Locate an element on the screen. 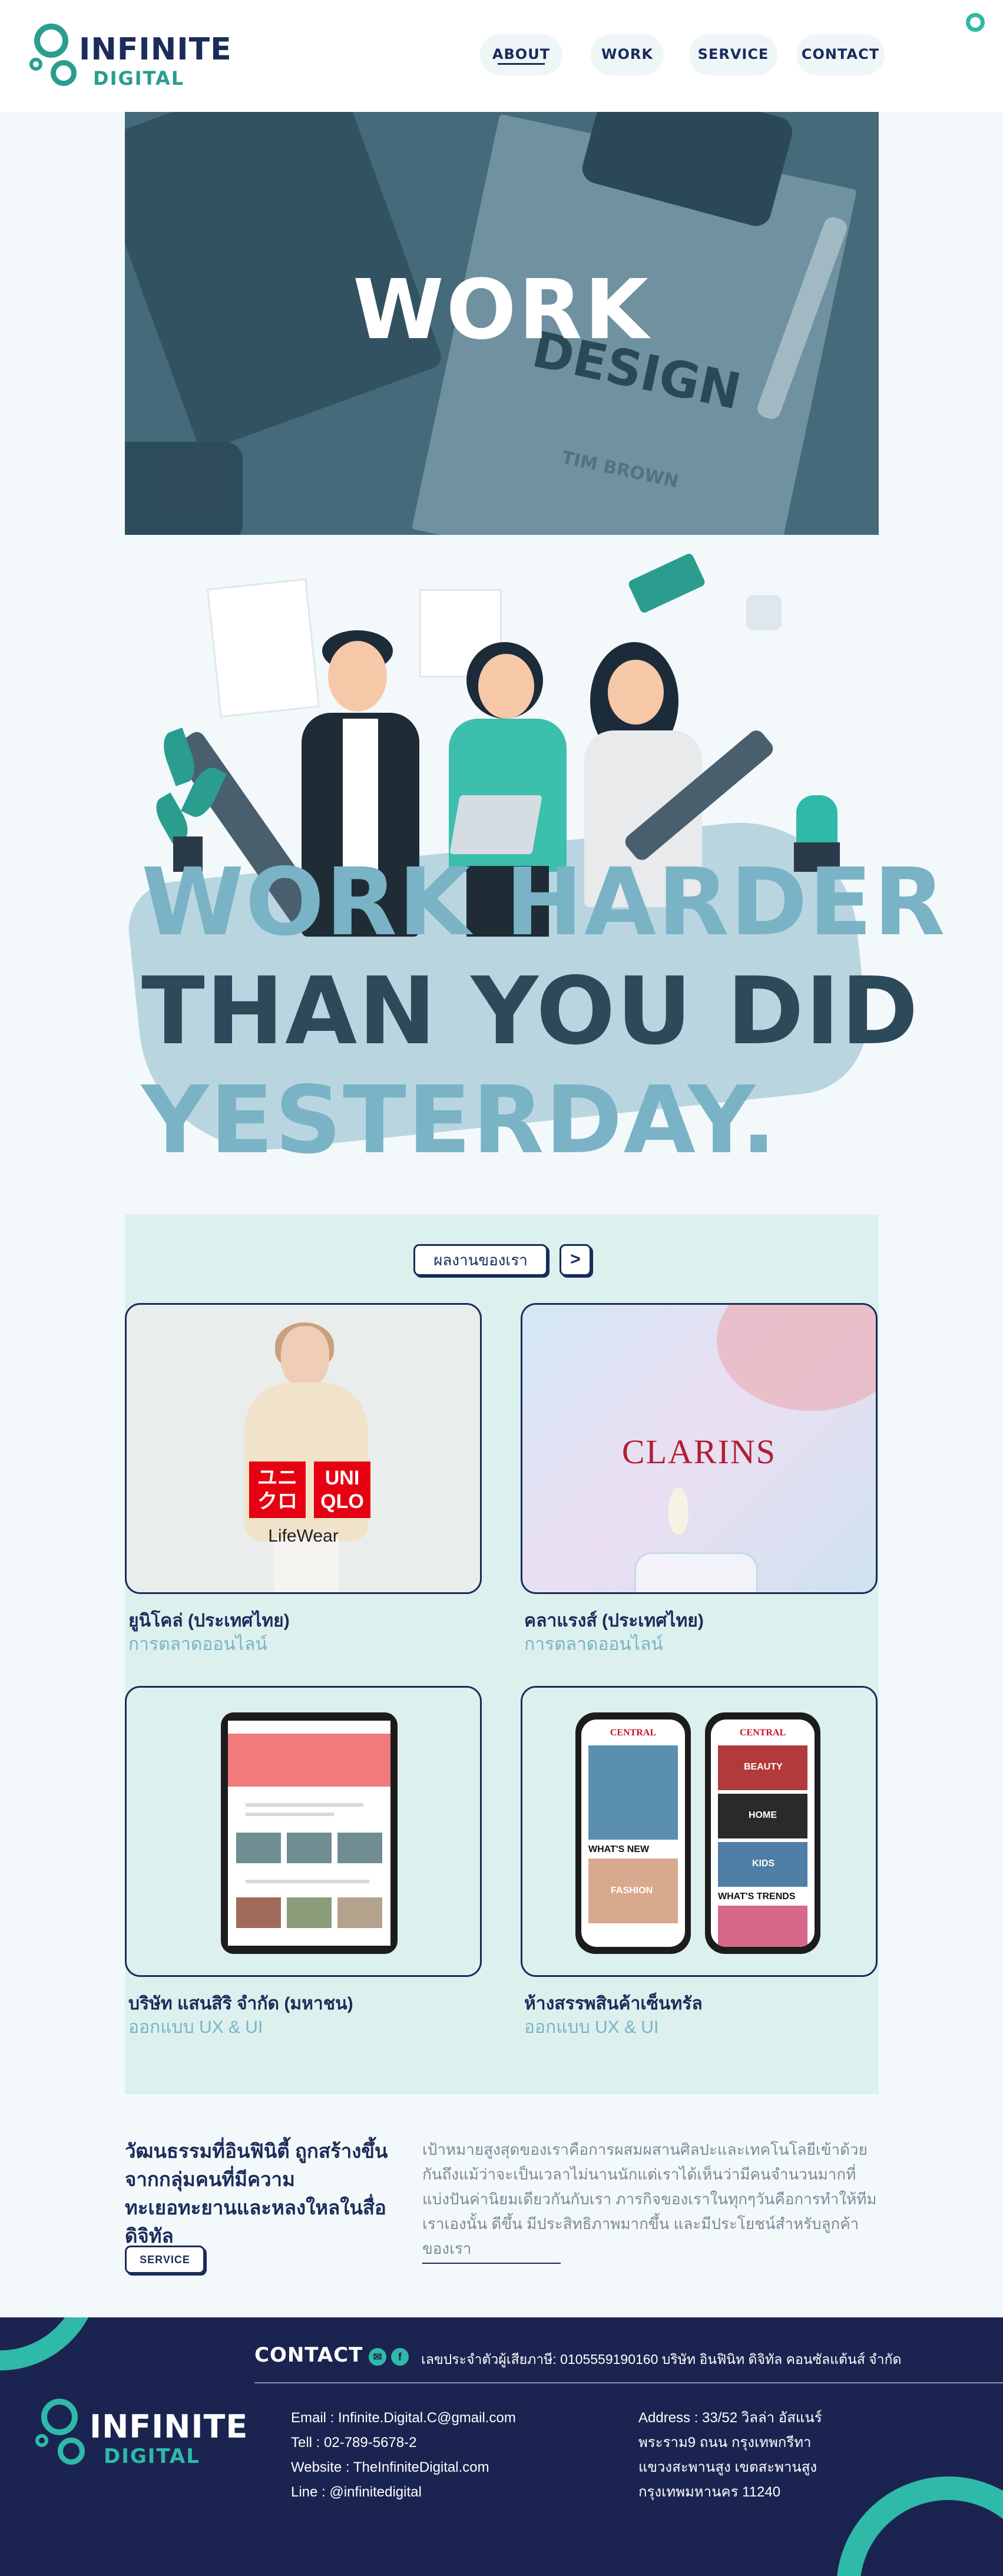 This screenshot has width=1003, height=2576. thumbs-up-icon is located at coordinates (764, 612).